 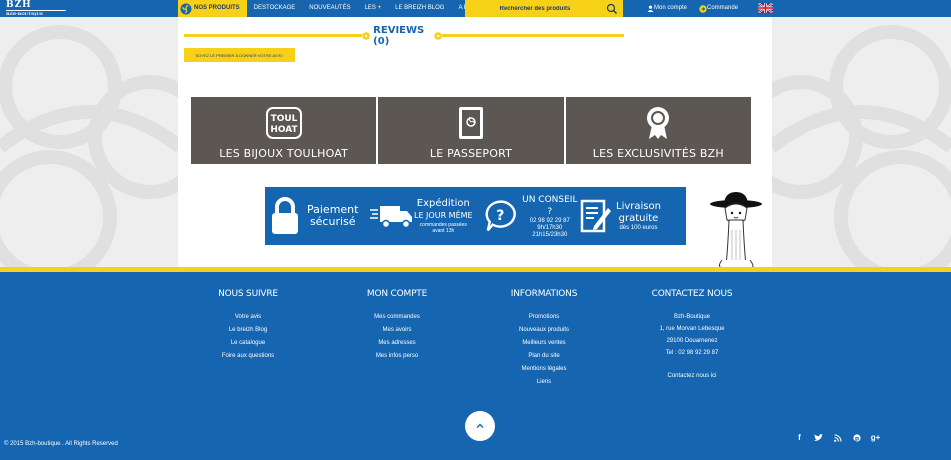 I want to click on menu-destockage: Destockage, so click(x=275, y=8).